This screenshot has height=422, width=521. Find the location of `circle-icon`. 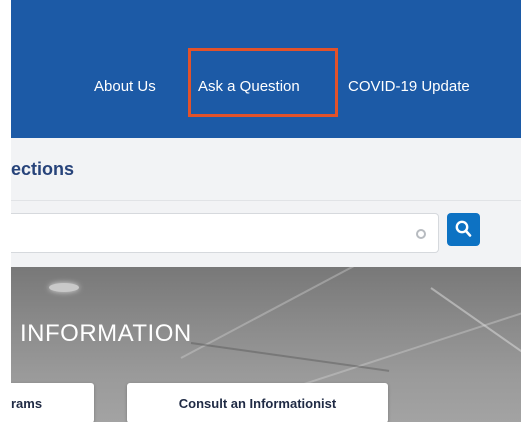

circle-icon is located at coordinates (421, 234).